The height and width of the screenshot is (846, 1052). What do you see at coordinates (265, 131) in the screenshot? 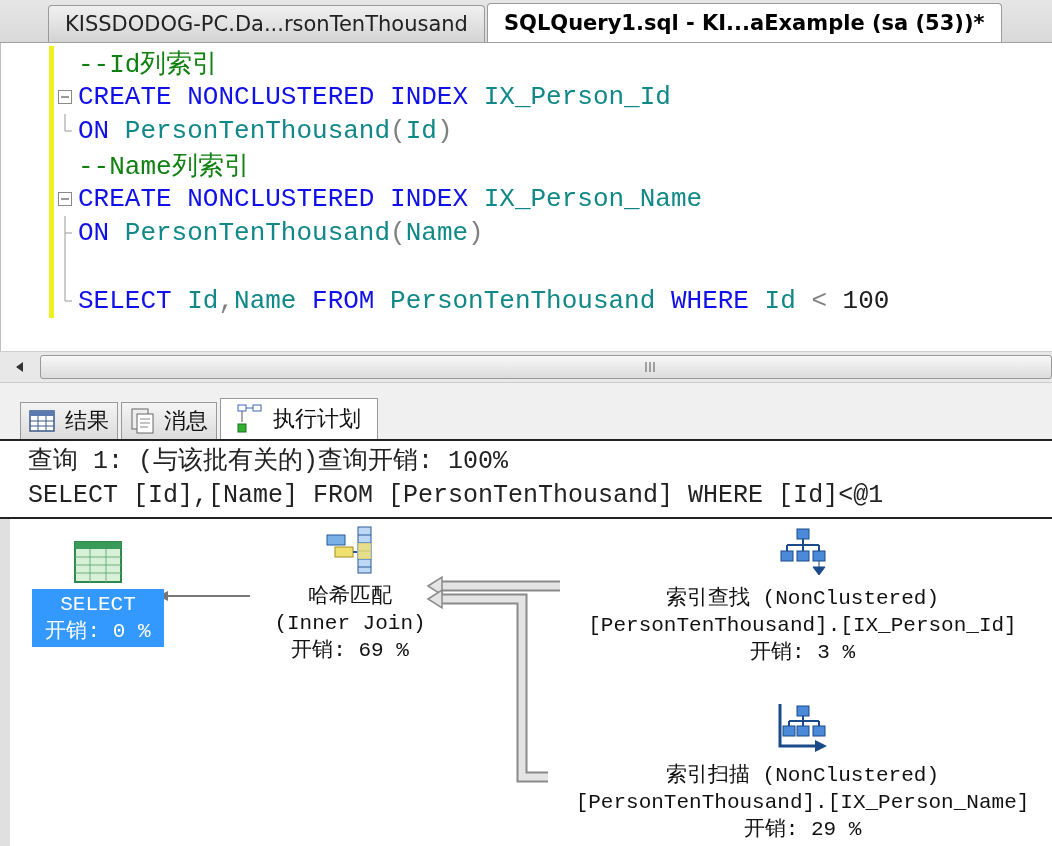
I see `code-line: ON PersonTenThousand(Id)` at bounding box center [265, 131].